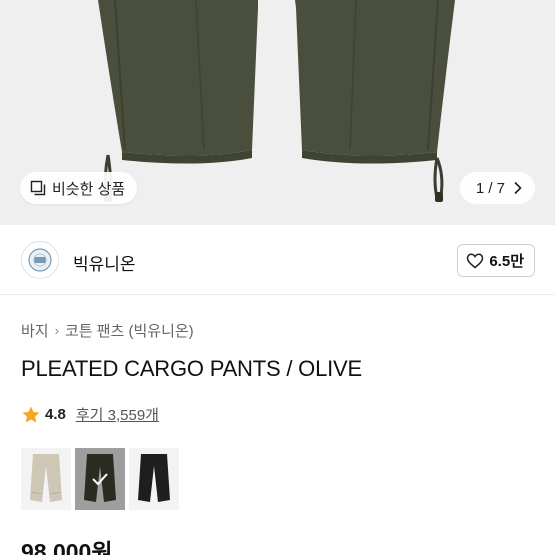 This screenshot has width=555, height=555. Describe the element at coordinates (31, 414) in the screenshot. I see `star-icon` at that location.